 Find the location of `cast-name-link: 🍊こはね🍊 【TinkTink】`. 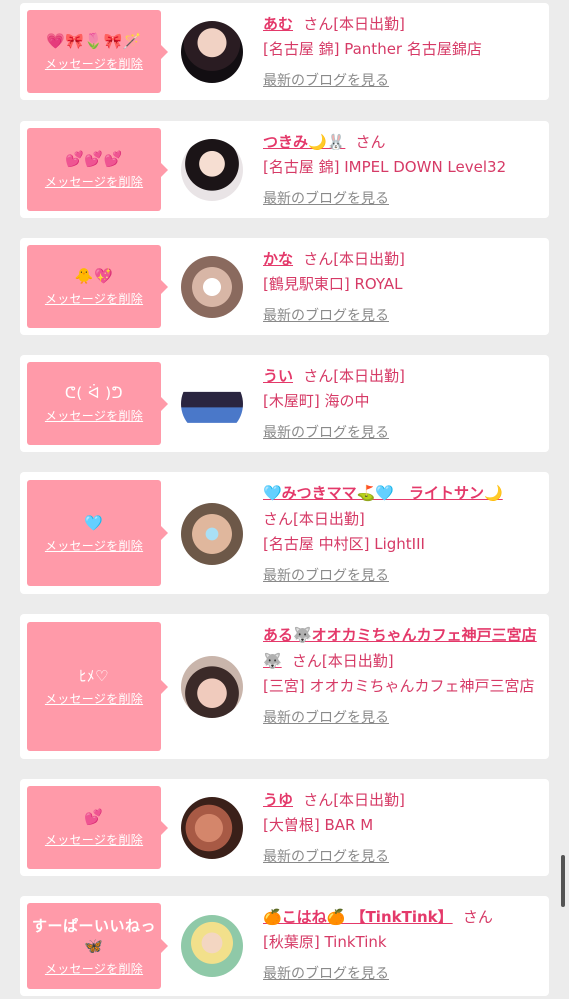

cast-name-link: 🍊こはね🍊 【TinkTink】 is located at coordinates (358, 917).